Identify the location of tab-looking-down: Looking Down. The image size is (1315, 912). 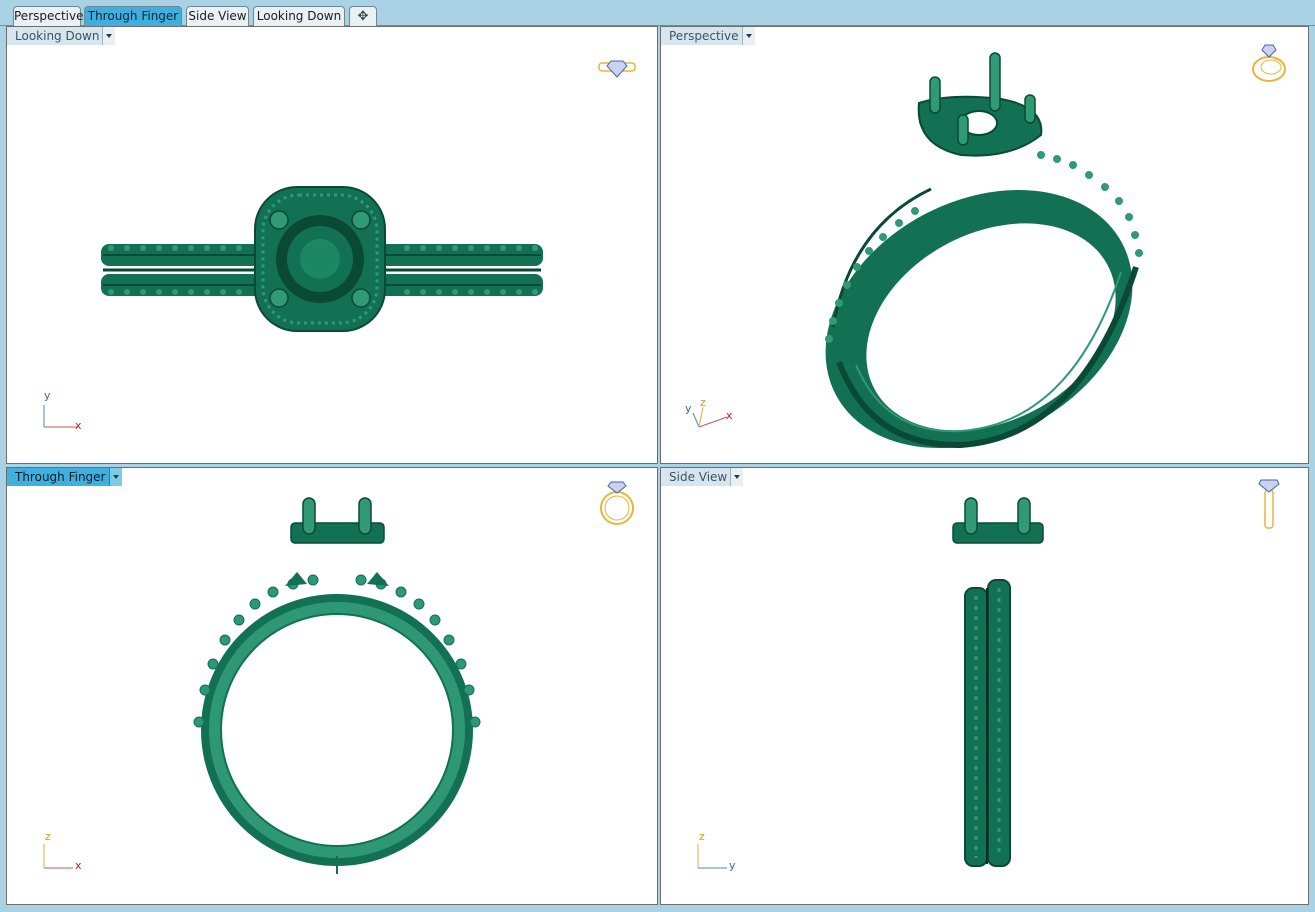
(299, 16).